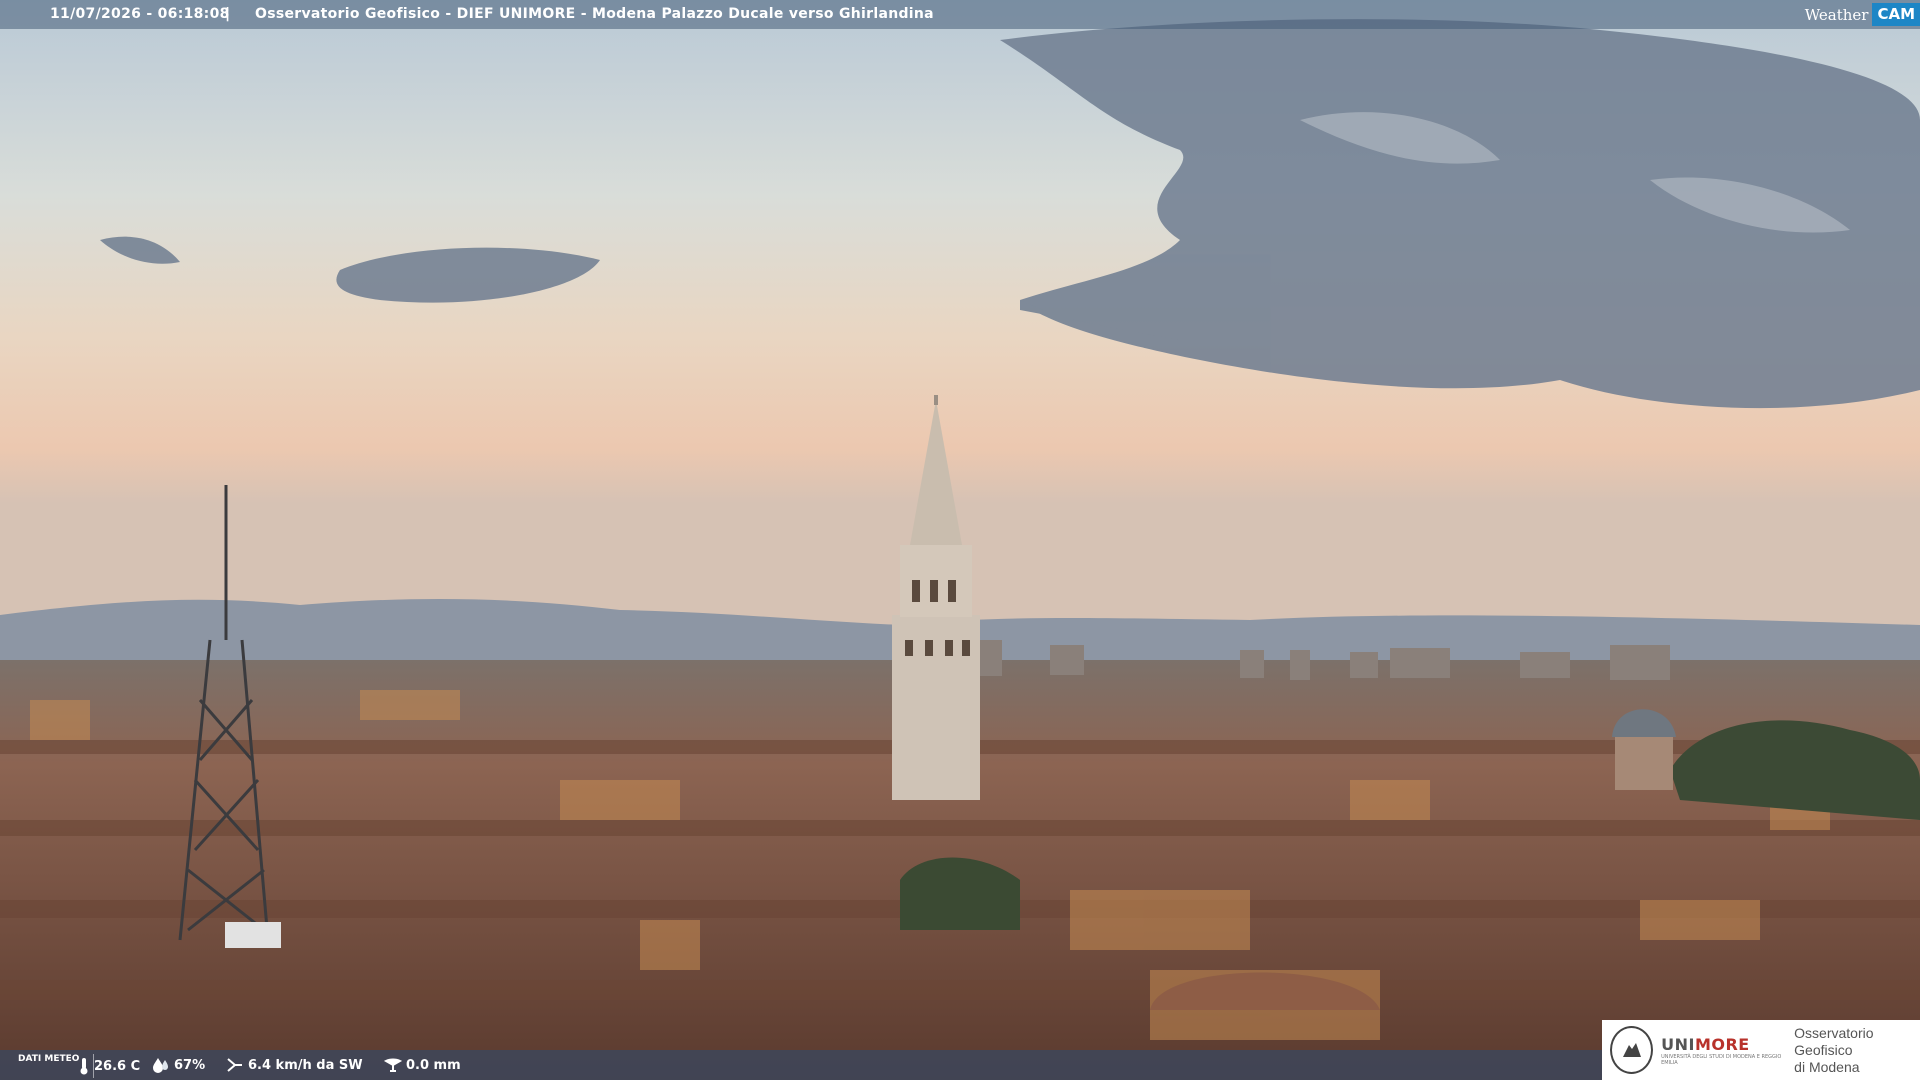 Image resolution: width=1920 pixels, height=1080 pixels. I want to click on humidity-reading: 67%, so click(178, 1065).